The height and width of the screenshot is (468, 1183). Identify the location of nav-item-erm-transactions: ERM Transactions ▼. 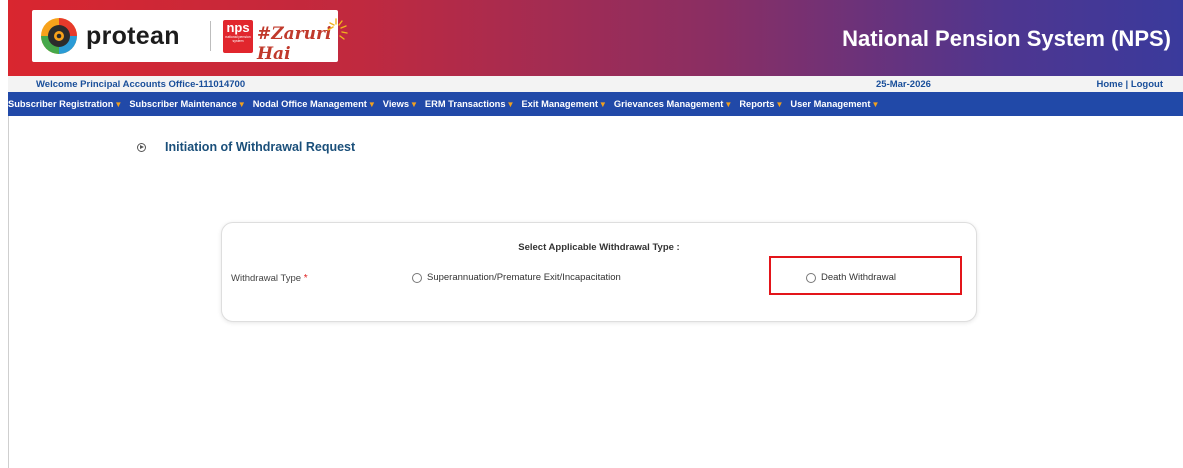
(467, 104).